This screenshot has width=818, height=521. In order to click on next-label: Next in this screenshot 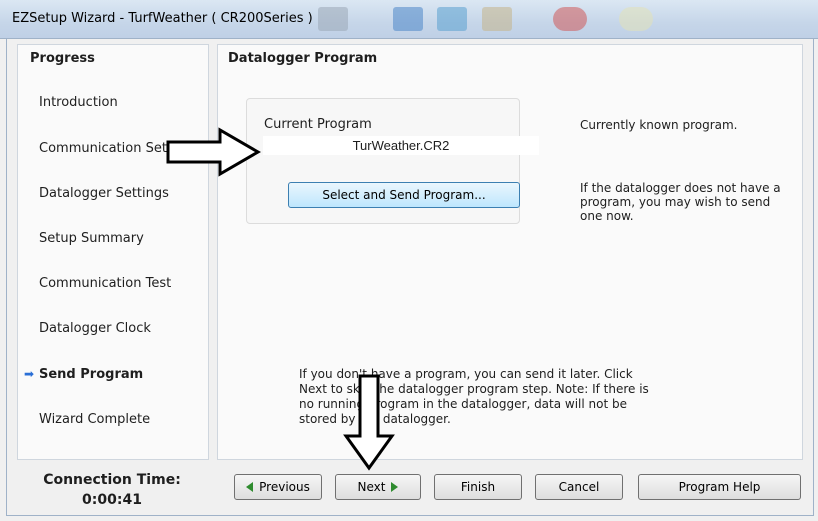, I will do `click(371, 487)`.